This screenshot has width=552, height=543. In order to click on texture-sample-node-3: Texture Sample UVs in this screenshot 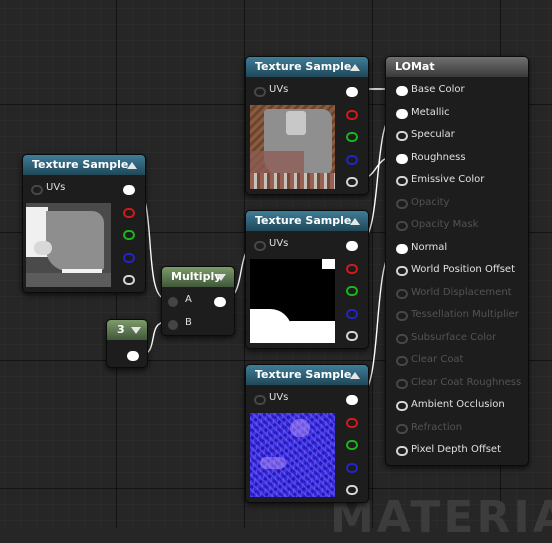, I will do `click(307, 279)`.